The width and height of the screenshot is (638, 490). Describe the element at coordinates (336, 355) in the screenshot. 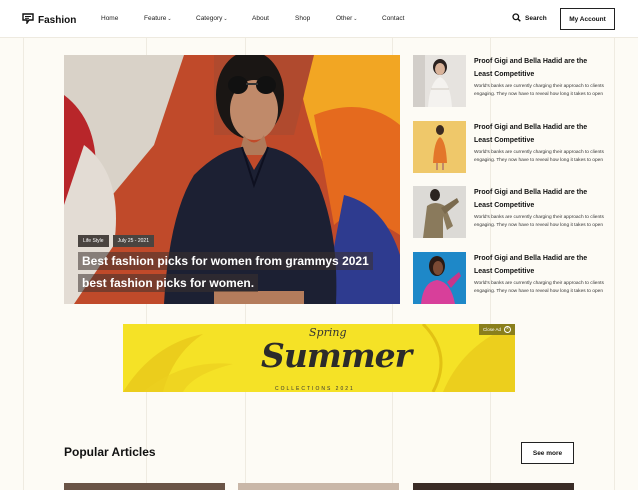

I see `ad-headline: Summer` at that location.